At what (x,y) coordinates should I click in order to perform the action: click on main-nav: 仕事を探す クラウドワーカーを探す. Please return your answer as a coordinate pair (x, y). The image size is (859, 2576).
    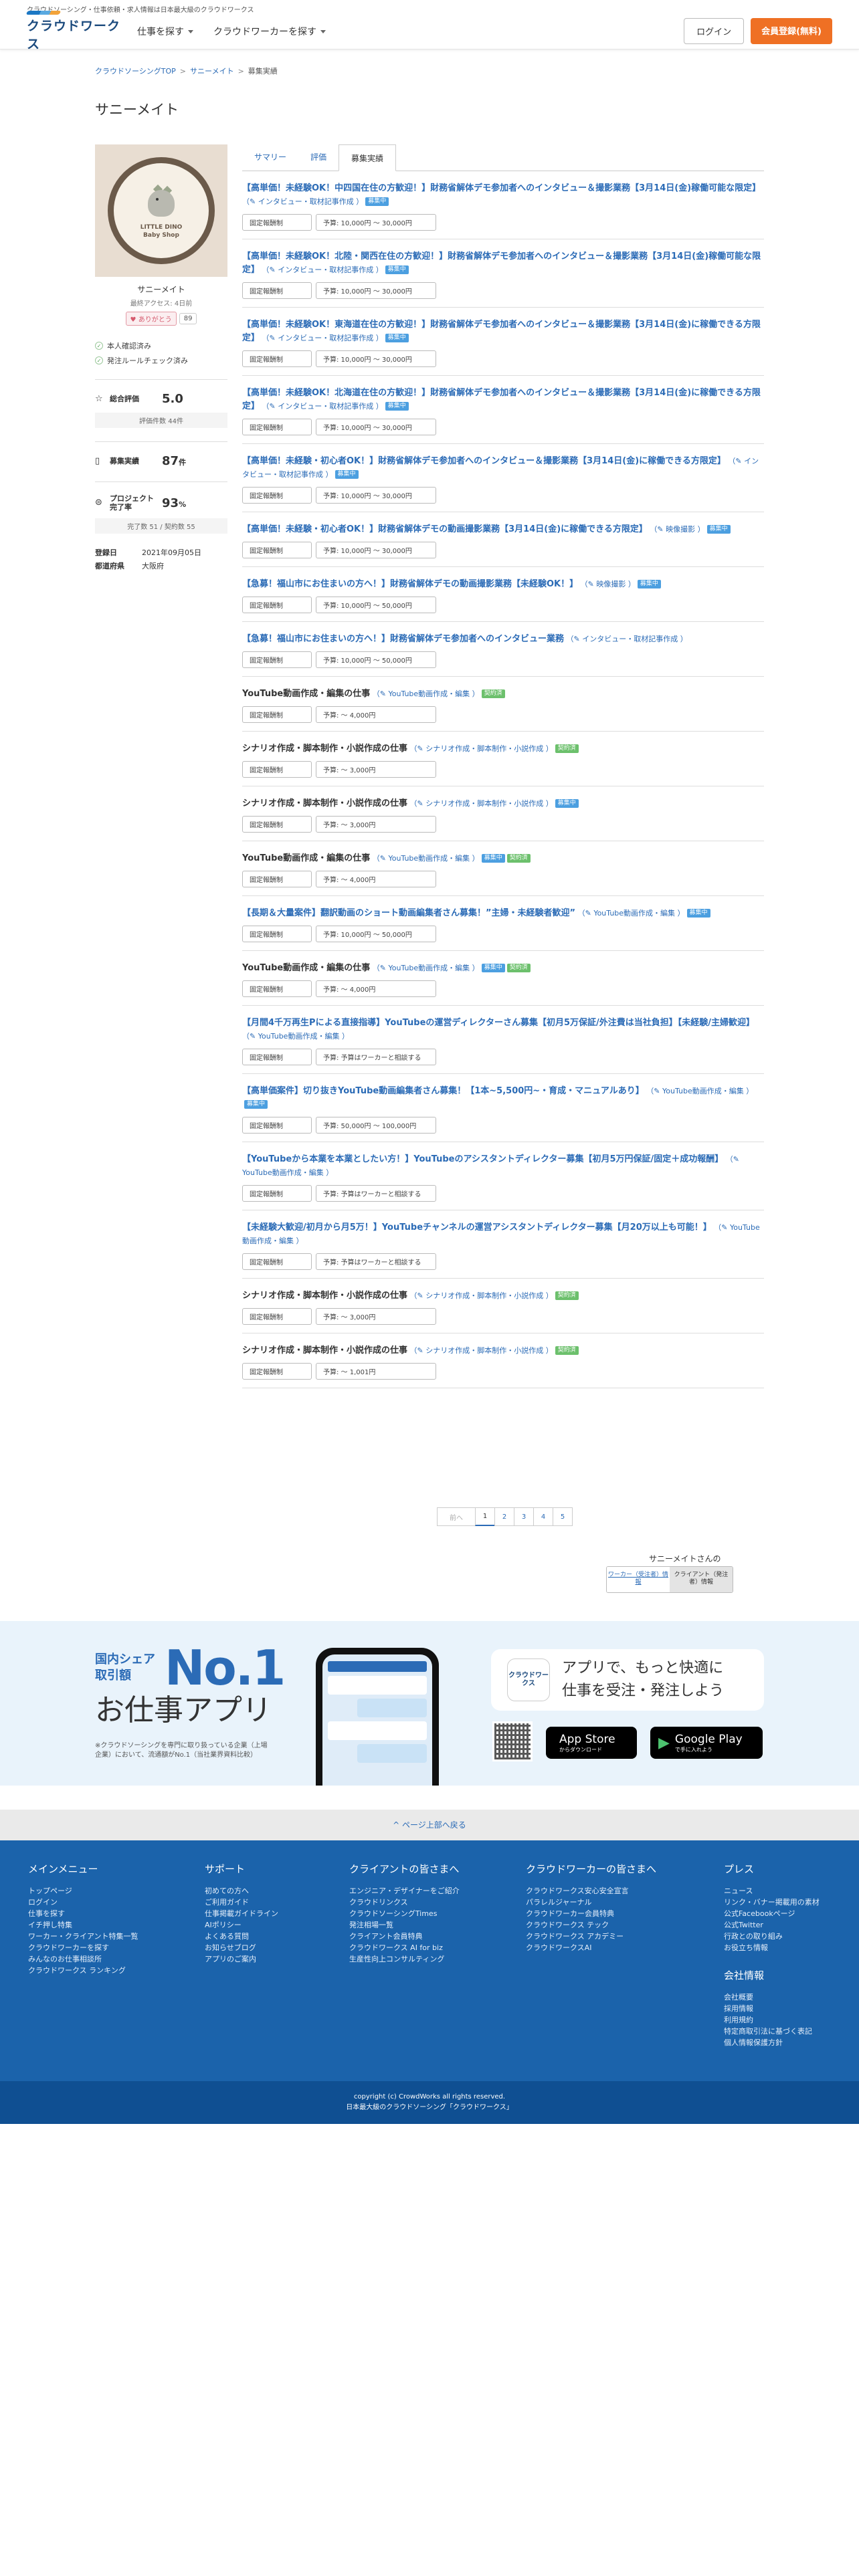
    Looking at the image, I should click on (231, 31).